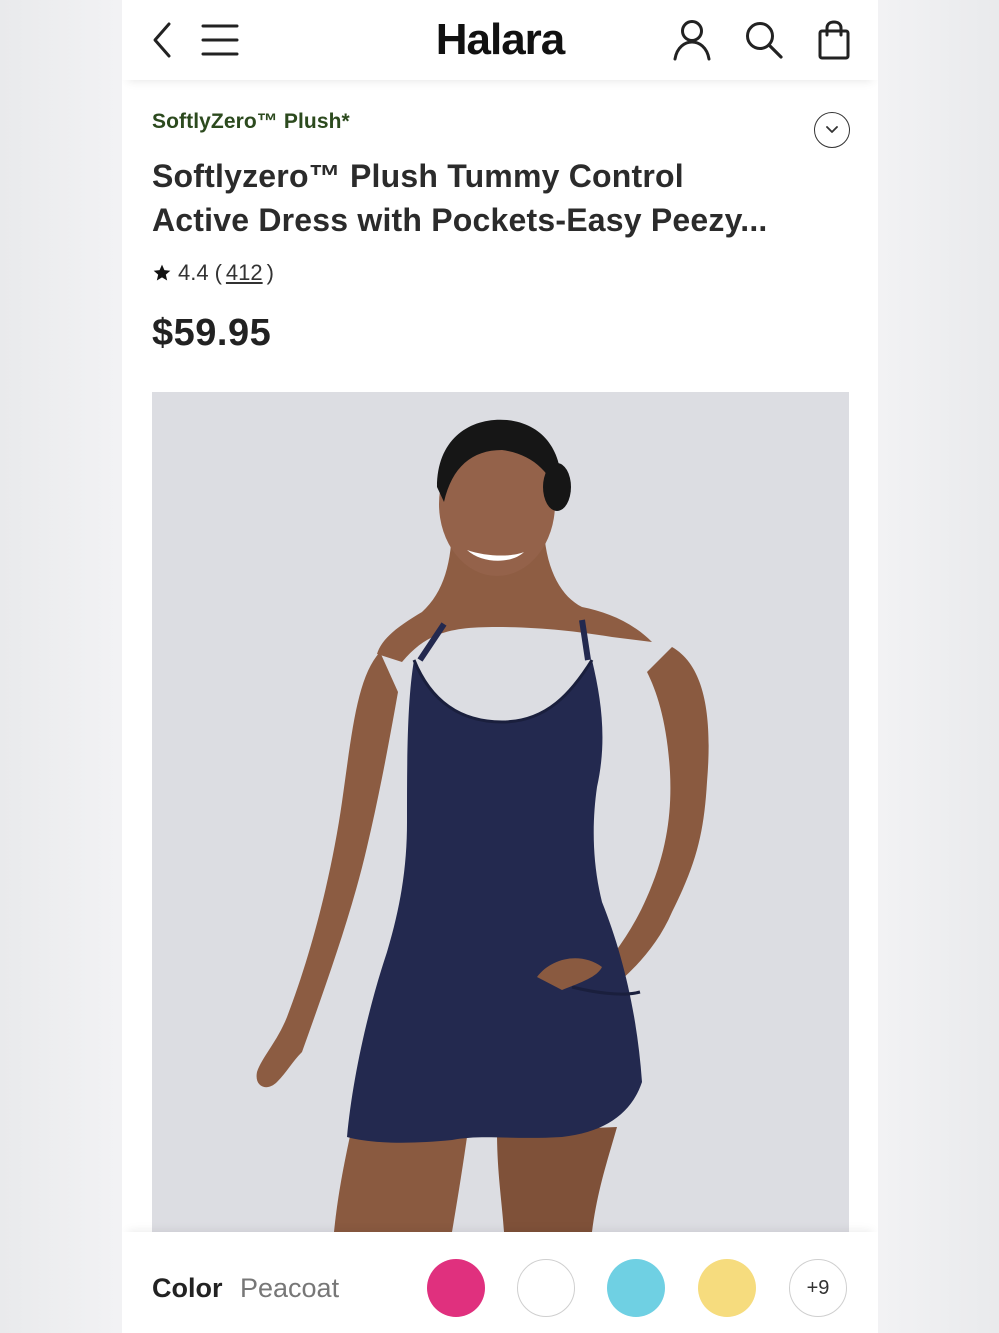 This screenshot has width=999, height=1333. Describe the element at coordinates (546, 1288) in the screenshot. I see `color-swatch-white` at that location.